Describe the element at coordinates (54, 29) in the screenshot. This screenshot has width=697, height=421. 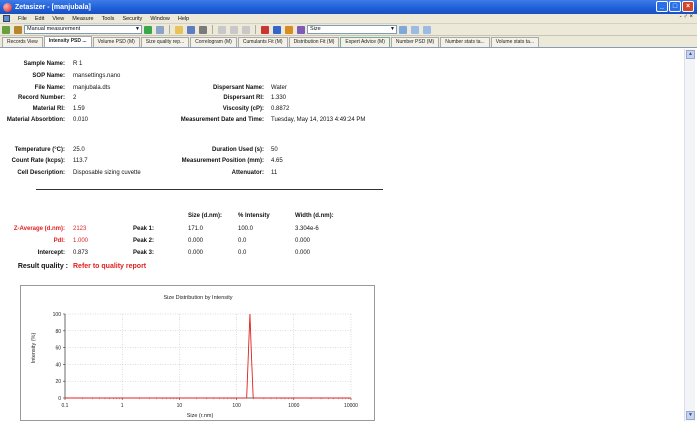
I see `measurement-combo-value: Manual measurement` at that location.